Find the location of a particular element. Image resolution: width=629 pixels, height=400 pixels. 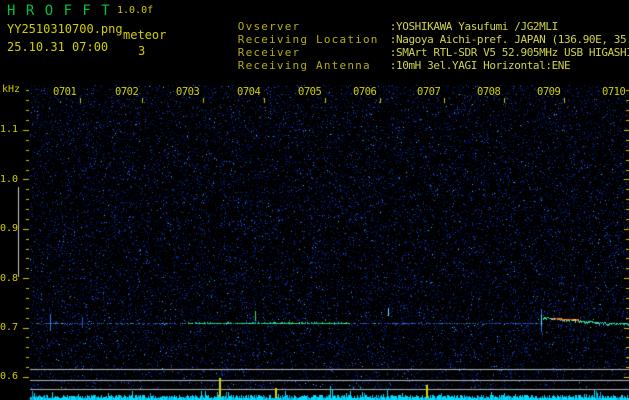

time-tick-label: 0707 is located at coordinates (429, 92).